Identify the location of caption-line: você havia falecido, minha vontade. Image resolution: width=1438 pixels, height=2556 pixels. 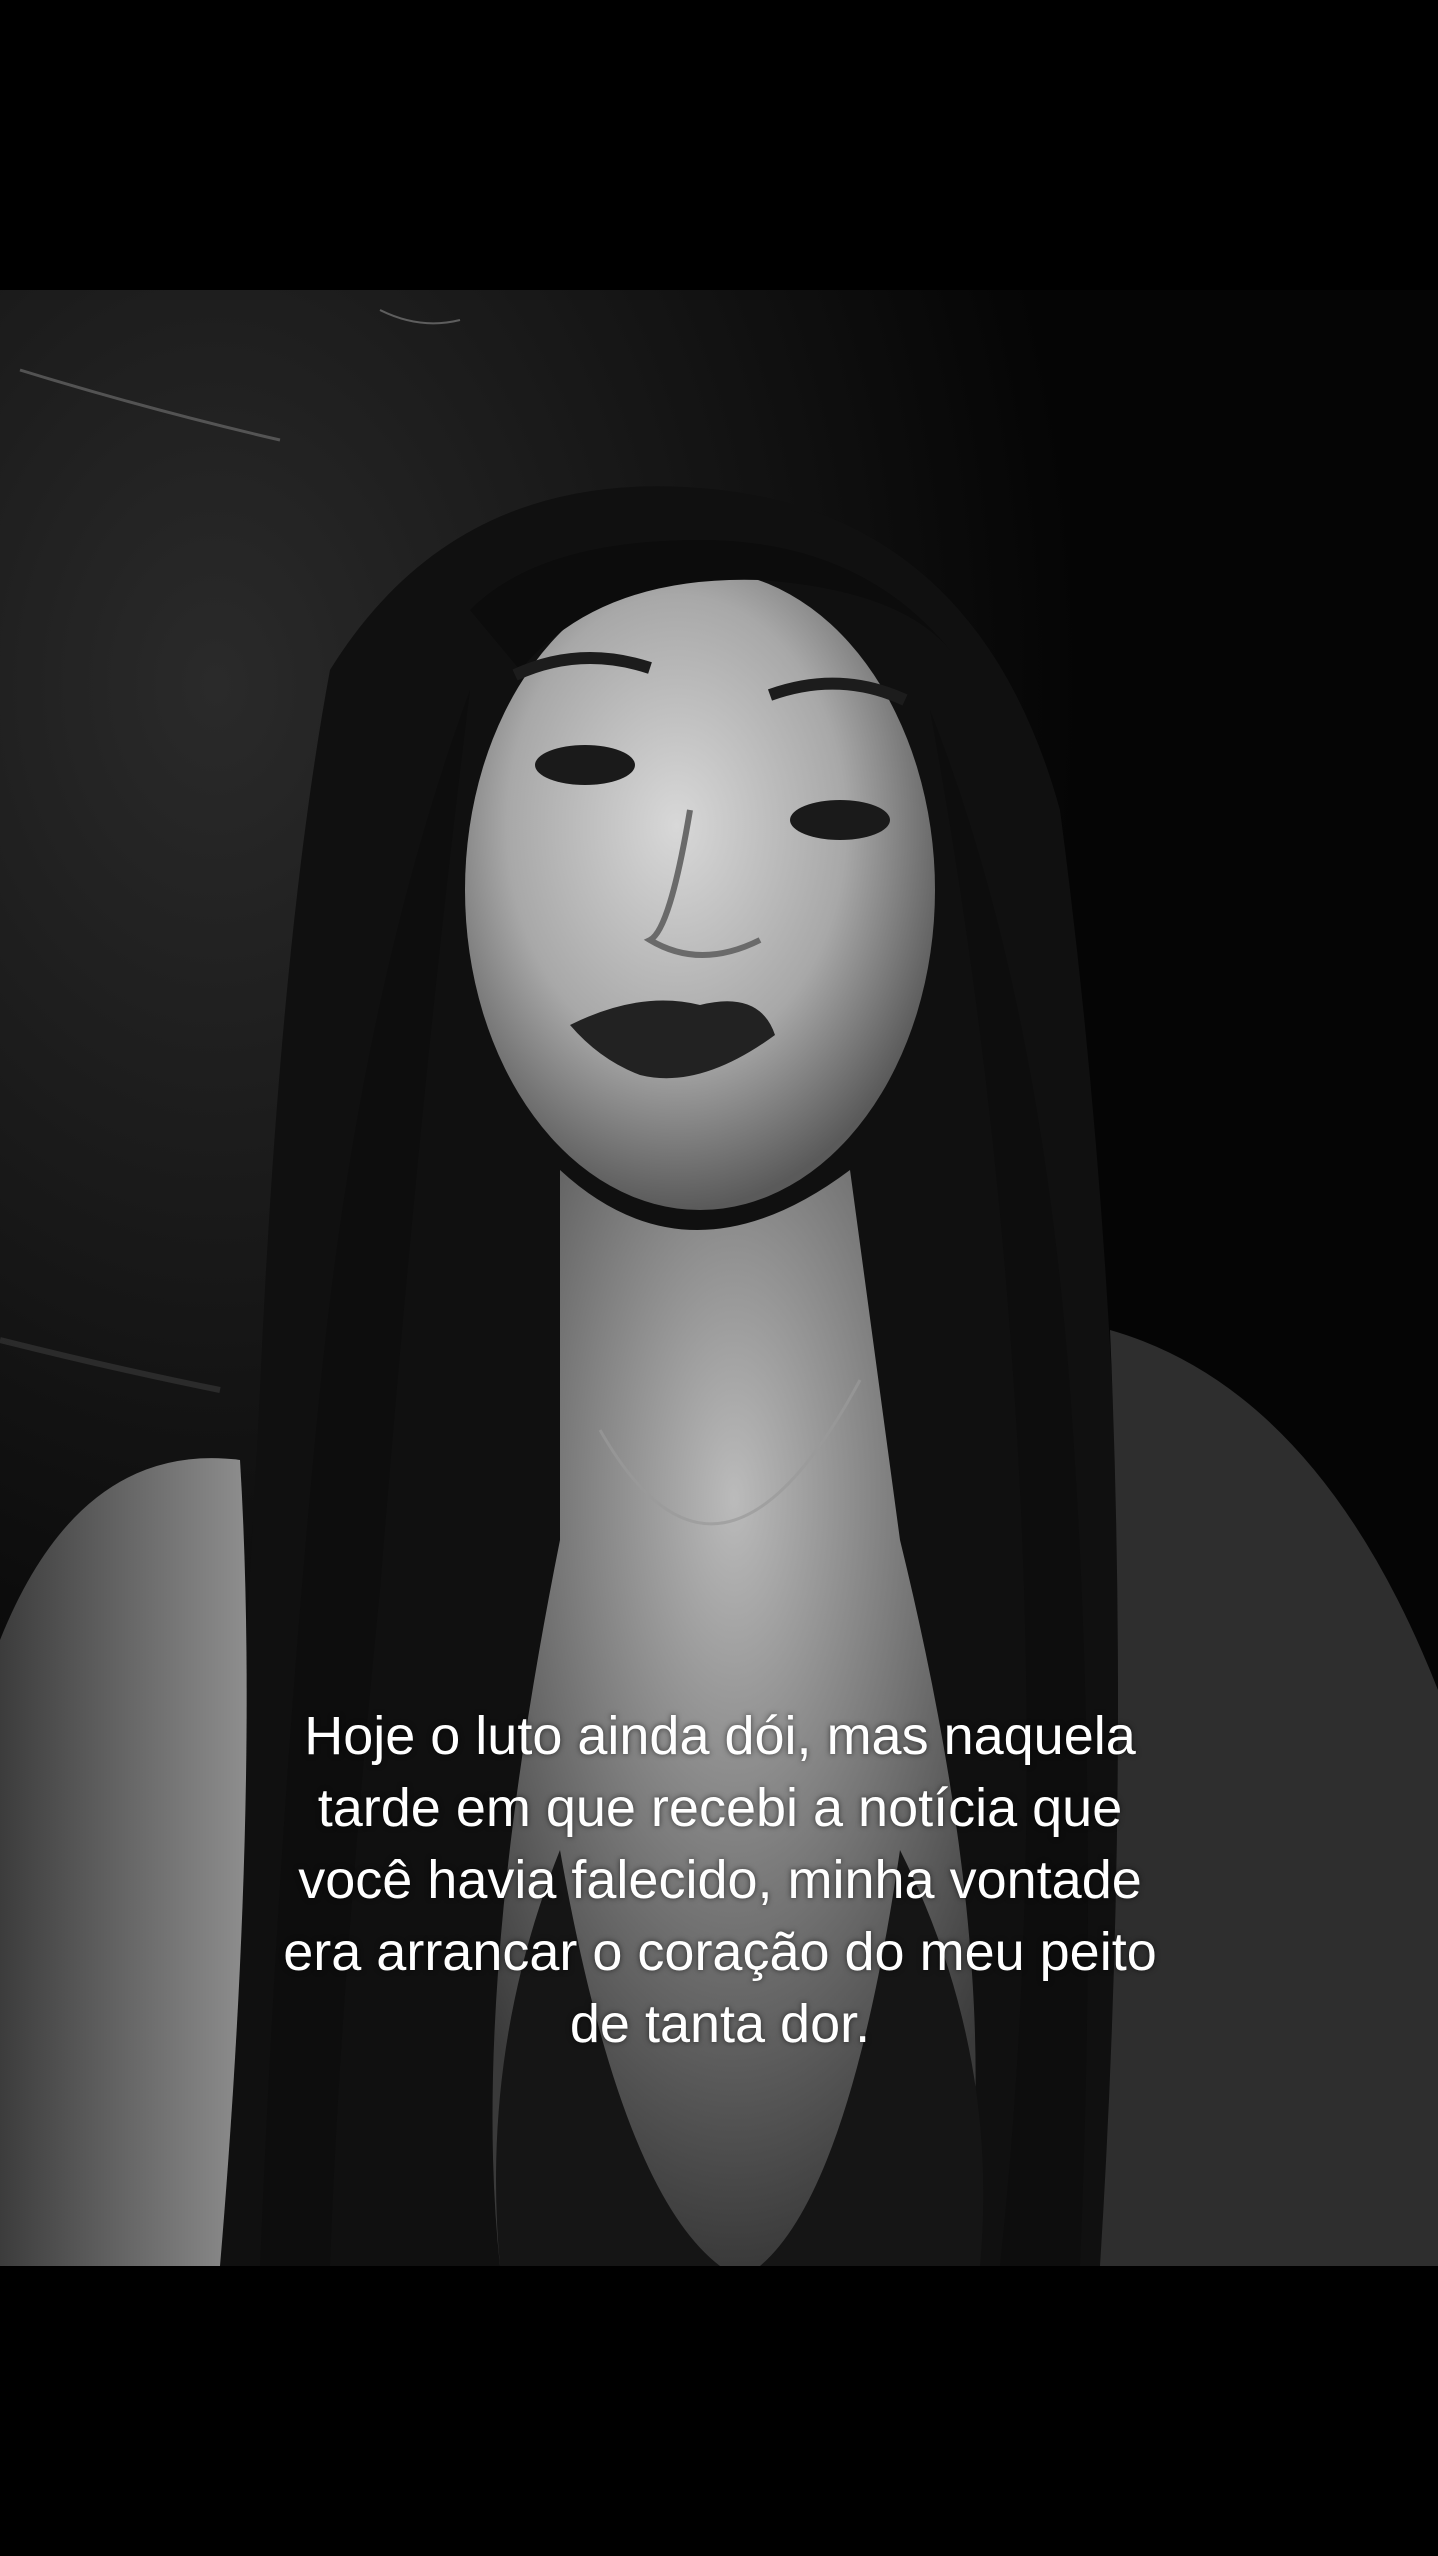
(720, 1880).